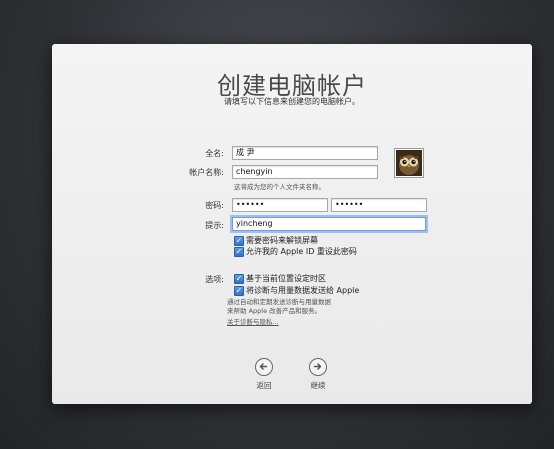 Image resolution: width=554 pixels, height=449 pixels. What do you see at coordinates (214, 225) in the screenshot?
I see `hint-label: 提示:` at bounding box center [214, 225].